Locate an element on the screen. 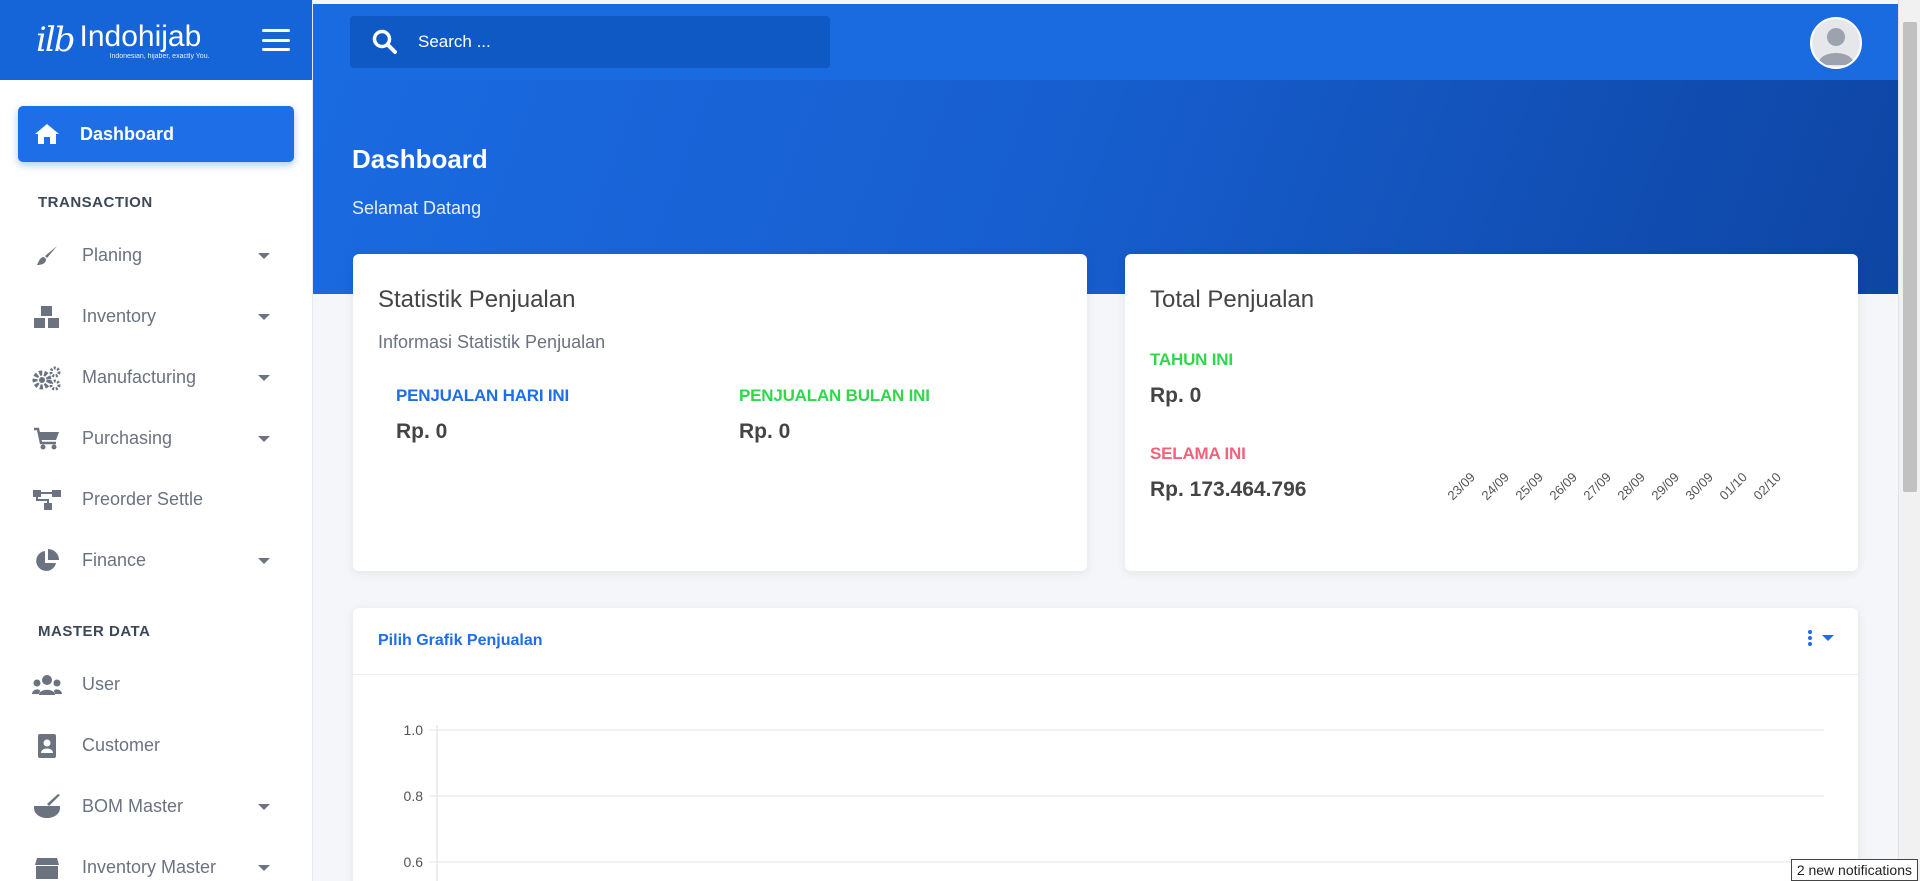  today-sales-label: PENJUALAN HARI INI is located at coordinates (483, 395).